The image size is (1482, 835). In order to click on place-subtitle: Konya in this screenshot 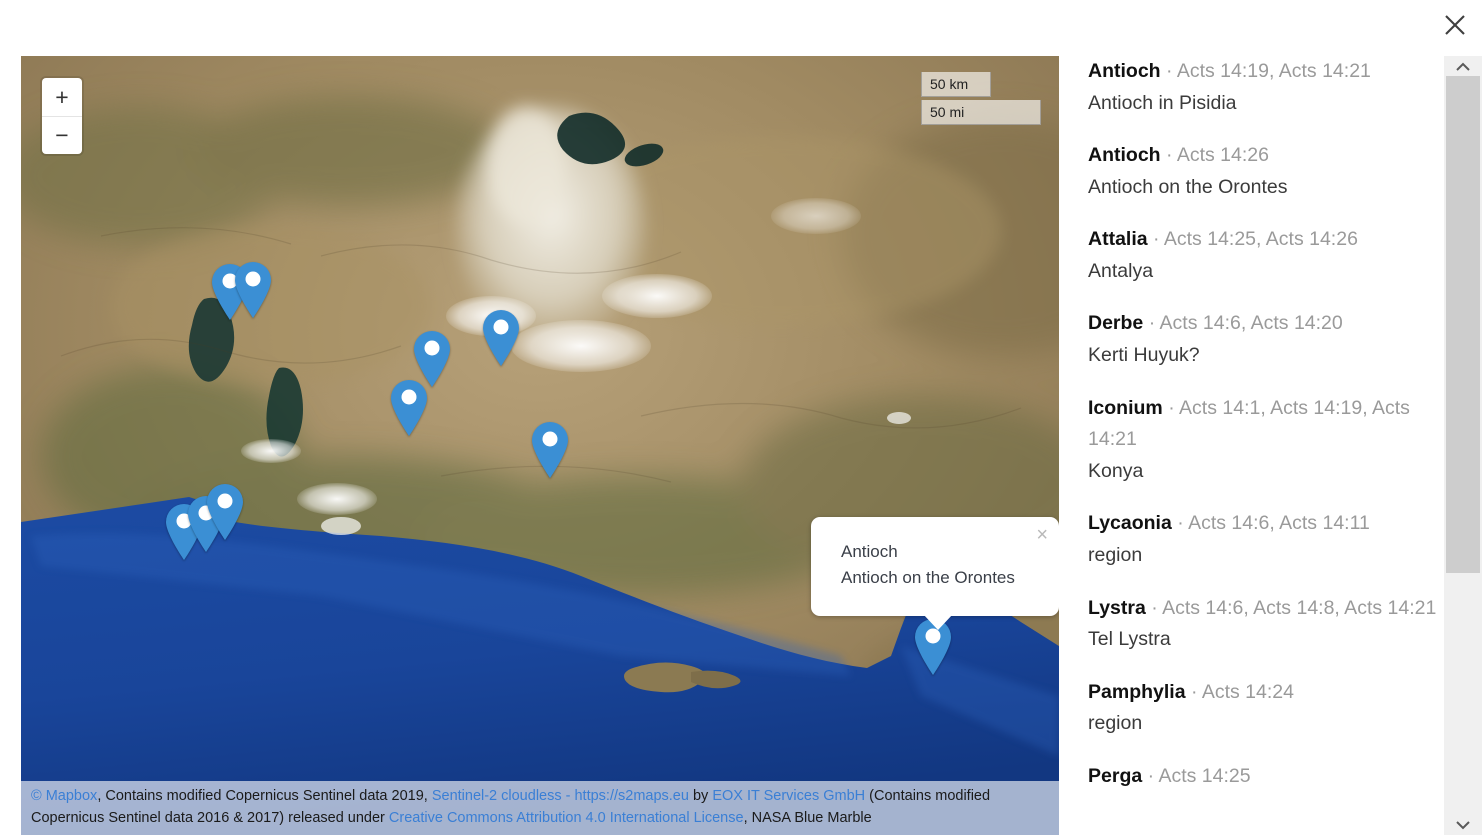, I will do `click(1116, 470)`.